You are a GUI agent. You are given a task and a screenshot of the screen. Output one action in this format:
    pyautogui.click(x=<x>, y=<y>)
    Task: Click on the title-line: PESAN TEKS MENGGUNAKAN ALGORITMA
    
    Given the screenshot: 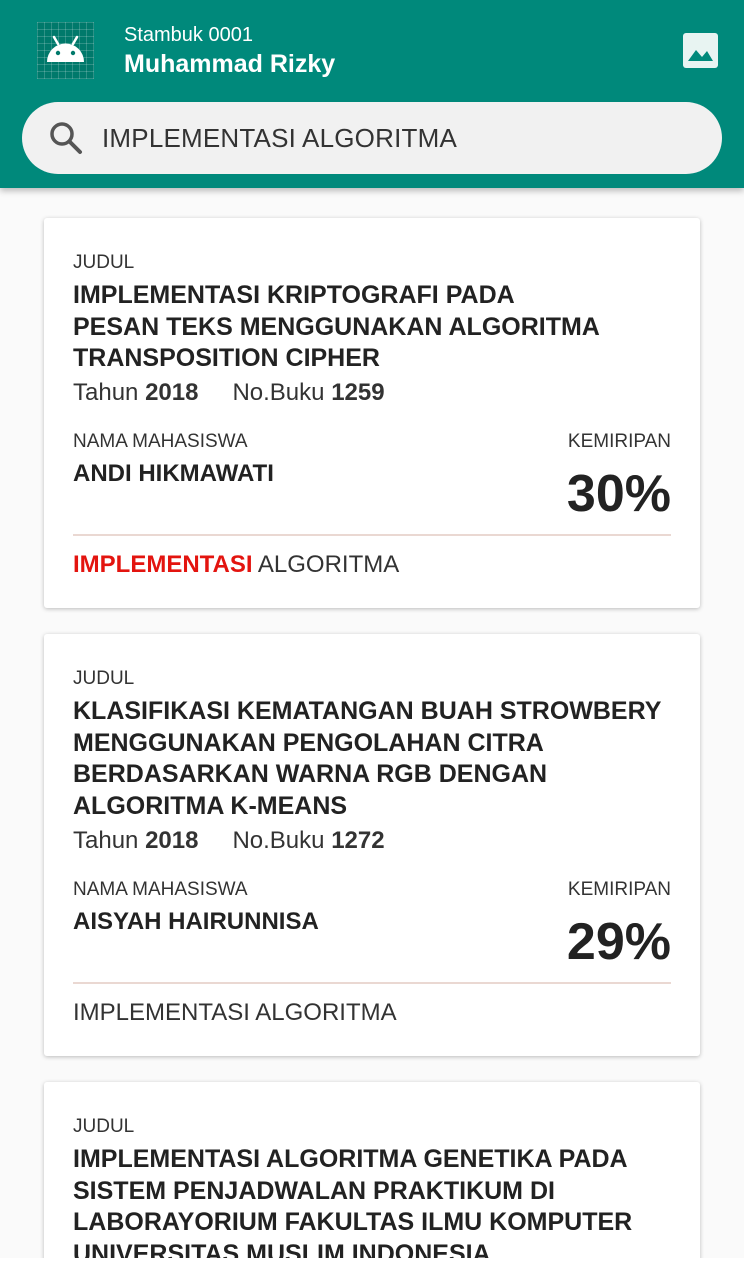 What is the action you would take?
    pyautogui.click(x=336, y=326)
    